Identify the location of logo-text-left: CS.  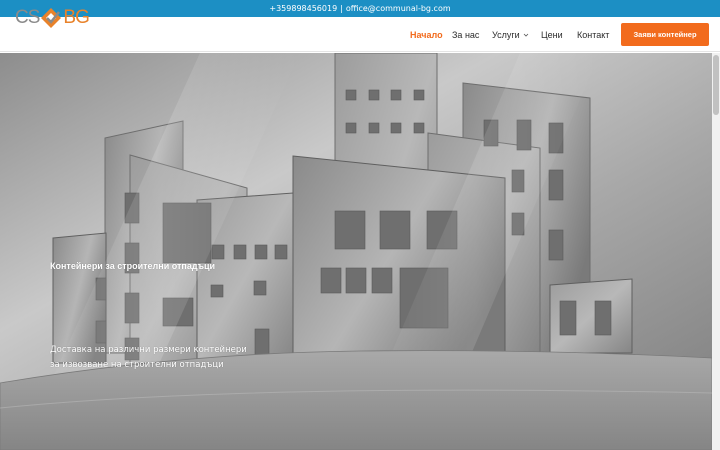
(27, 17).